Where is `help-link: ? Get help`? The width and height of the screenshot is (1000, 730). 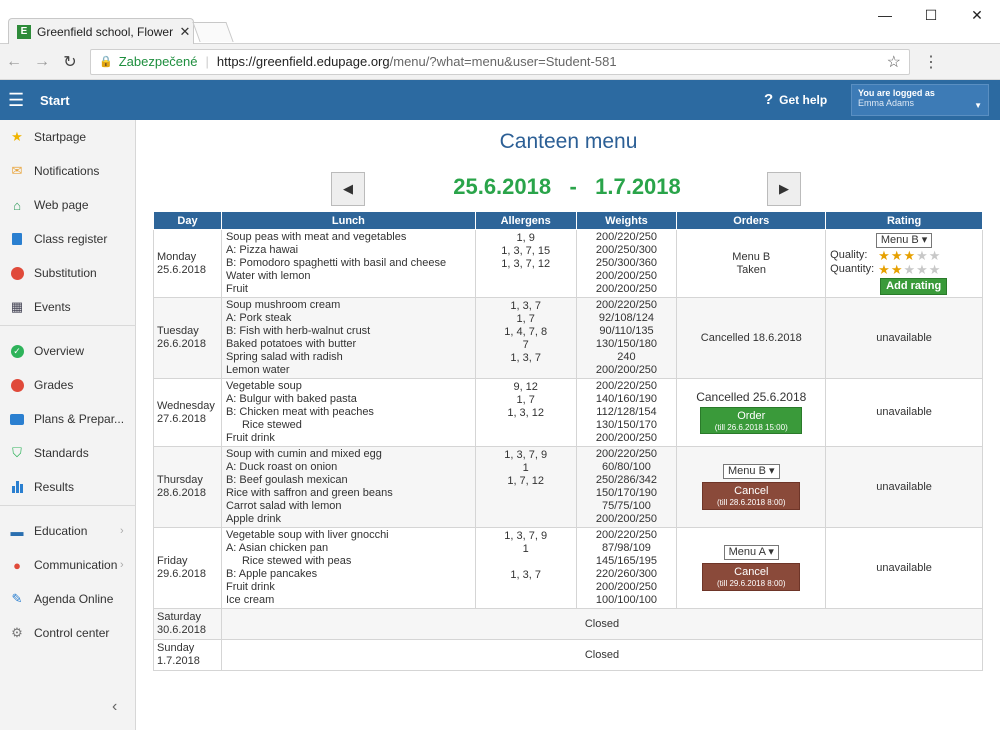
help-link: ? Get help is located at coordinates (795, 99).